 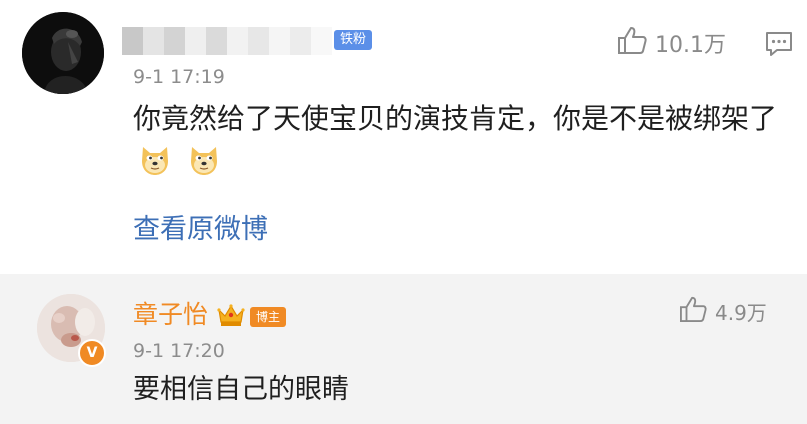 What do you see at coordinates (227, 41) in the screenshot?
I see `blurred-username` at bounding box center [227, 41].